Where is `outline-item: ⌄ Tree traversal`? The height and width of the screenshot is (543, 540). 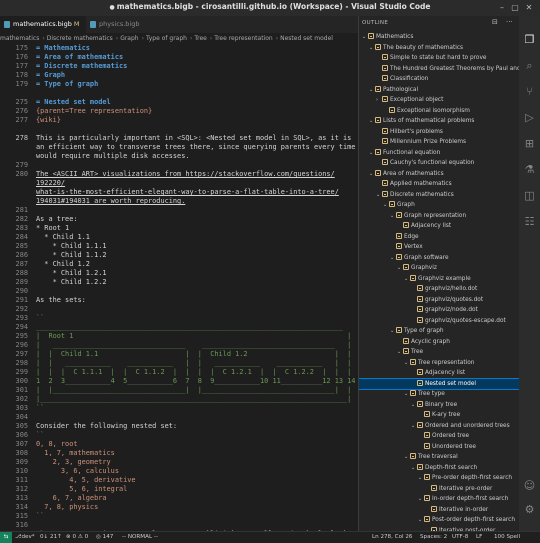
outline-item: ⌄ Tree traversal is located at coordinates (439, 457).